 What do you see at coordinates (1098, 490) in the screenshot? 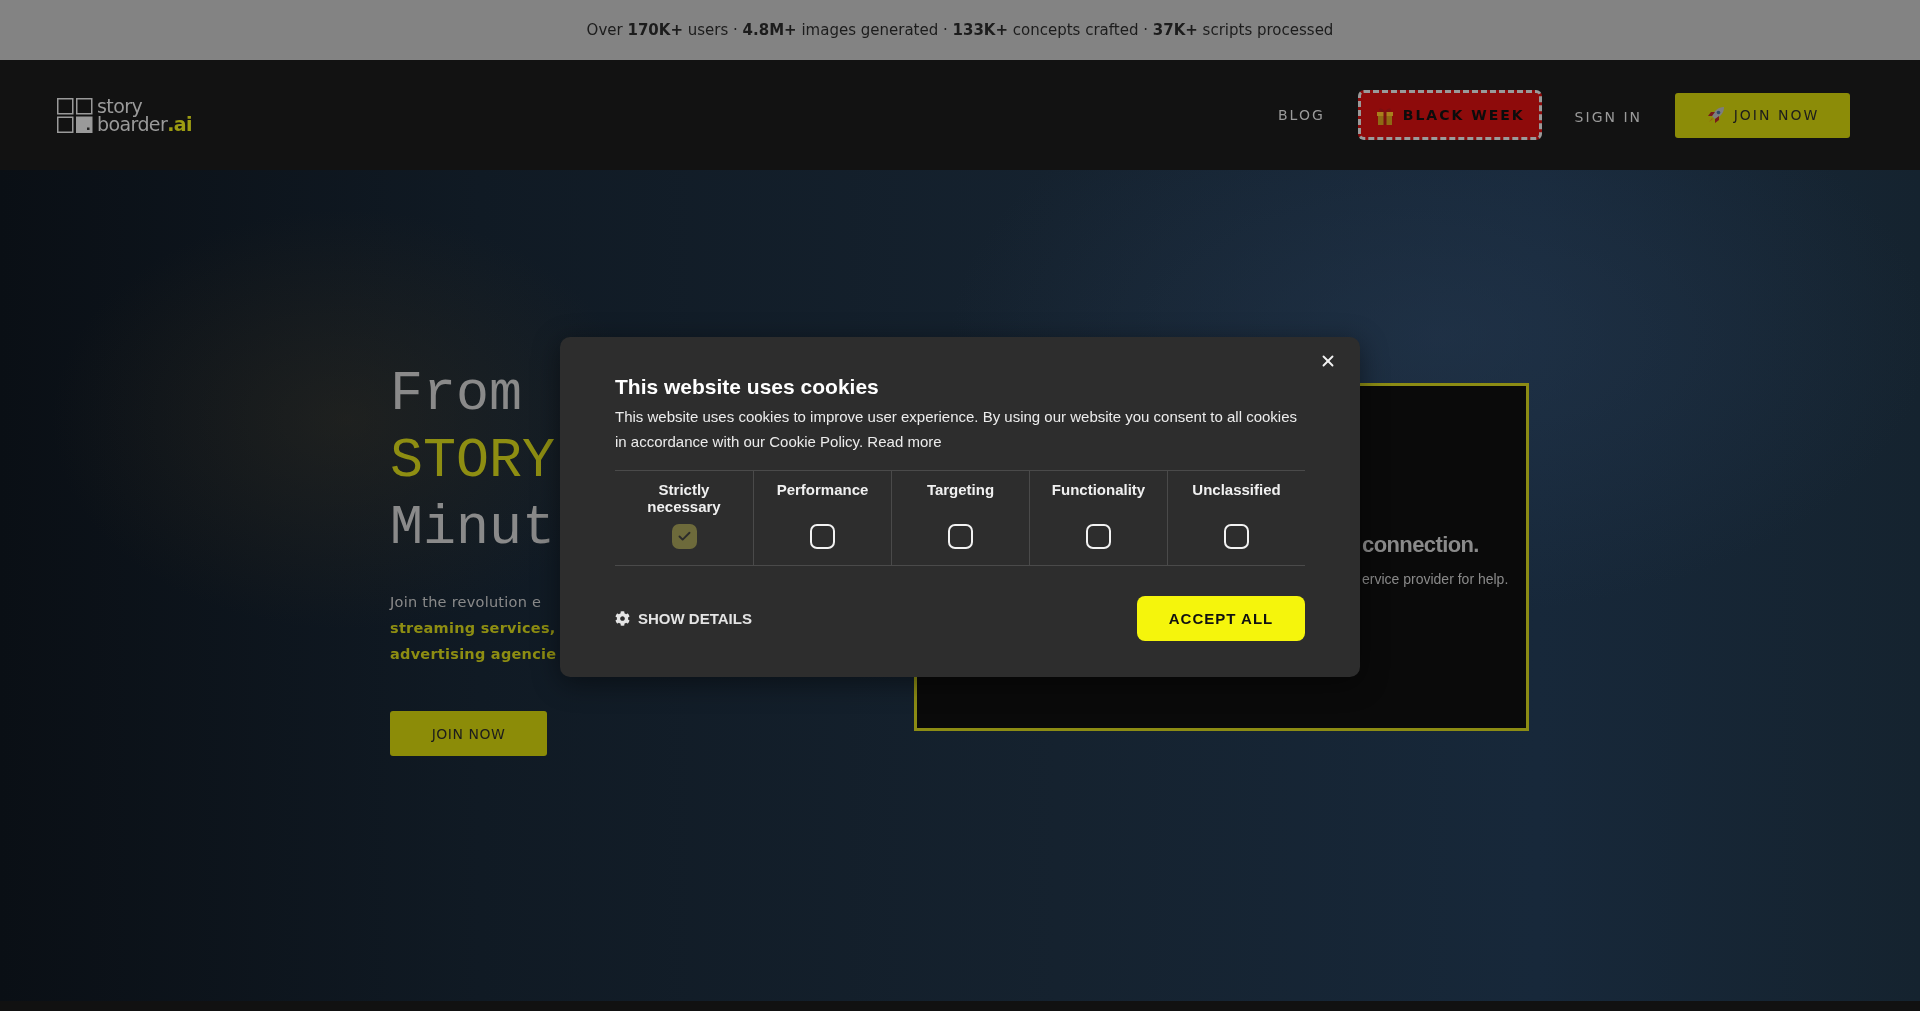
I see `category-label: Functionality` at bounding box center [1098, 490].